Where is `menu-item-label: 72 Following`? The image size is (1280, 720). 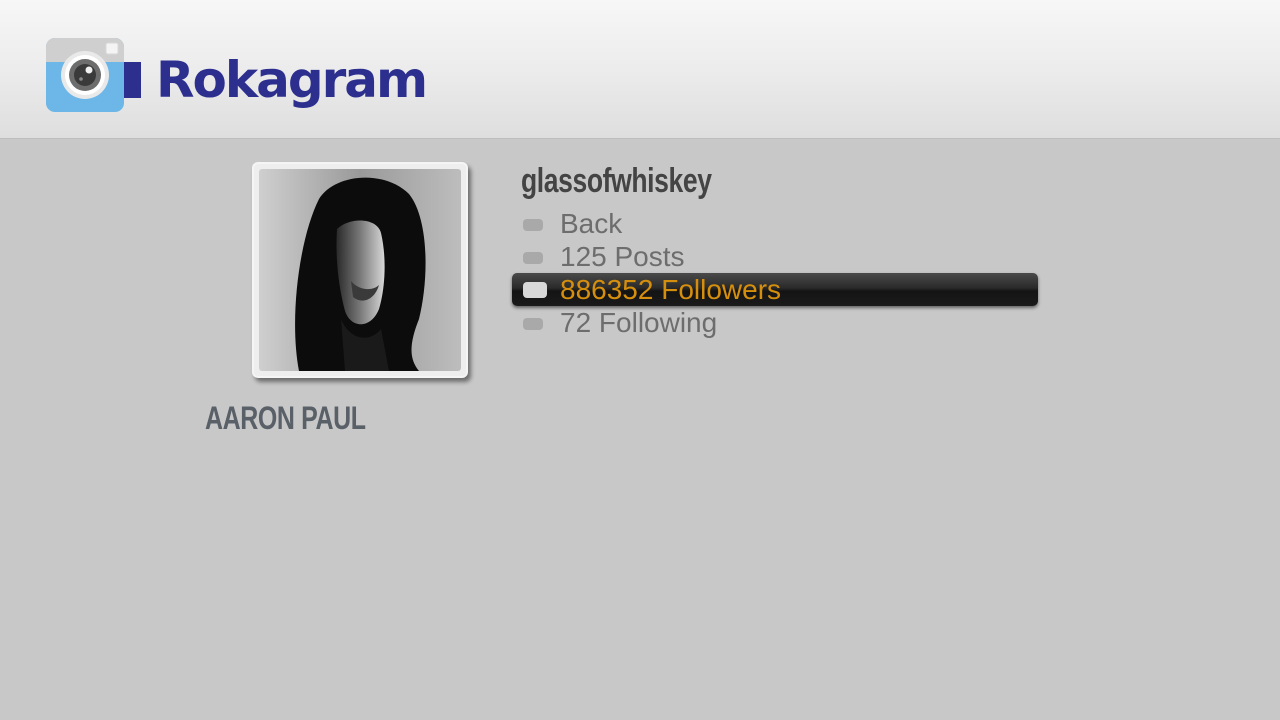
menu-item-label: 72 Following is located at coordinates (639, 322).